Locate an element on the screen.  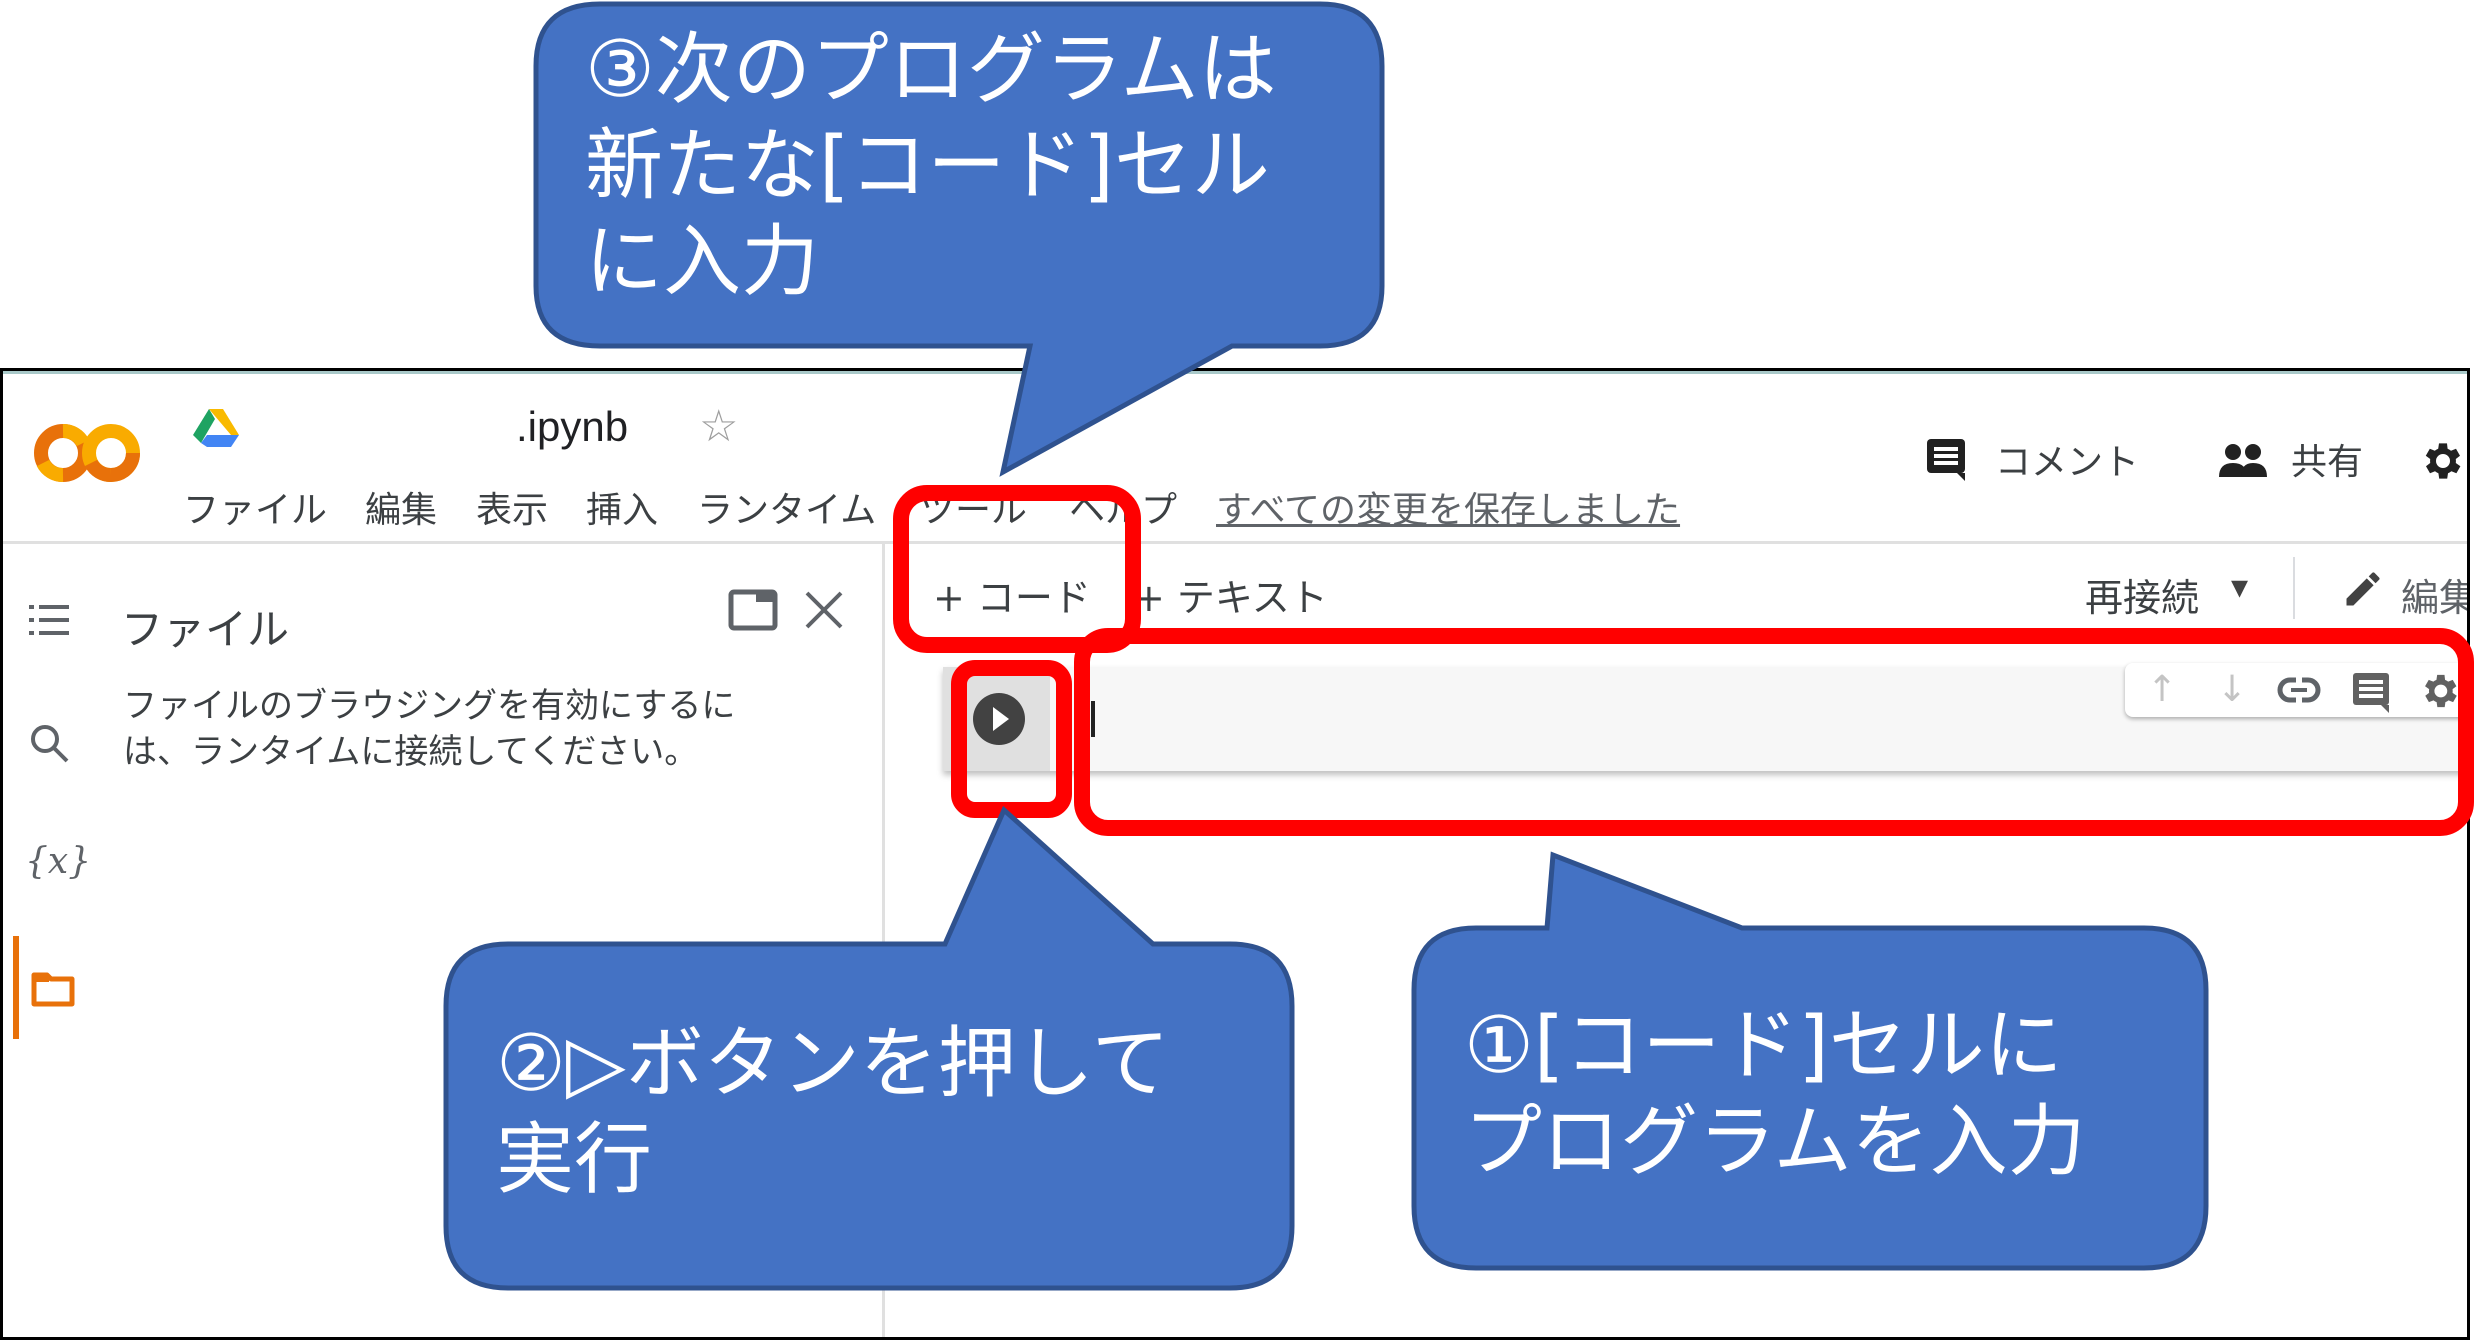
google-drive-icon is located at coordinates (216, 429).